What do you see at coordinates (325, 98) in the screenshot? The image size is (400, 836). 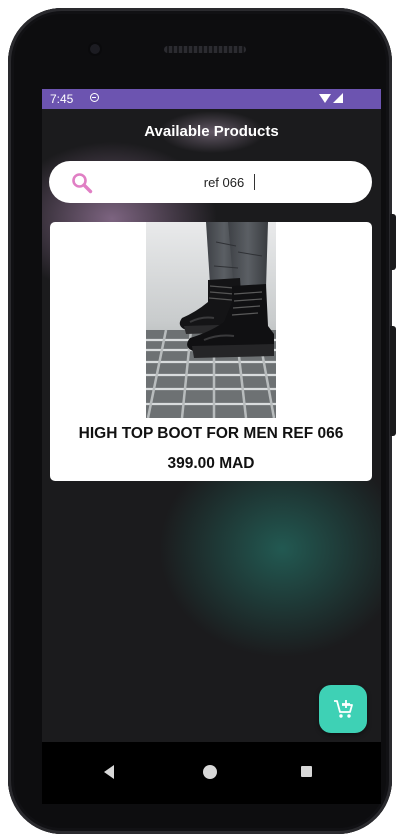 I see `wifi-icon` at bounding box center [325, 98].